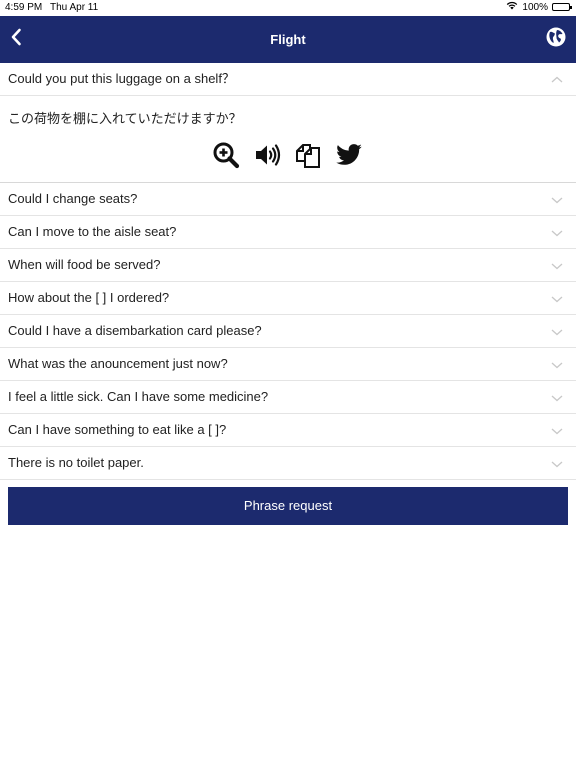  Describe the element at coordinates (92, 231) in the screenshot. I see `phrase-label: Can I move to the aisle seat?` at that location.